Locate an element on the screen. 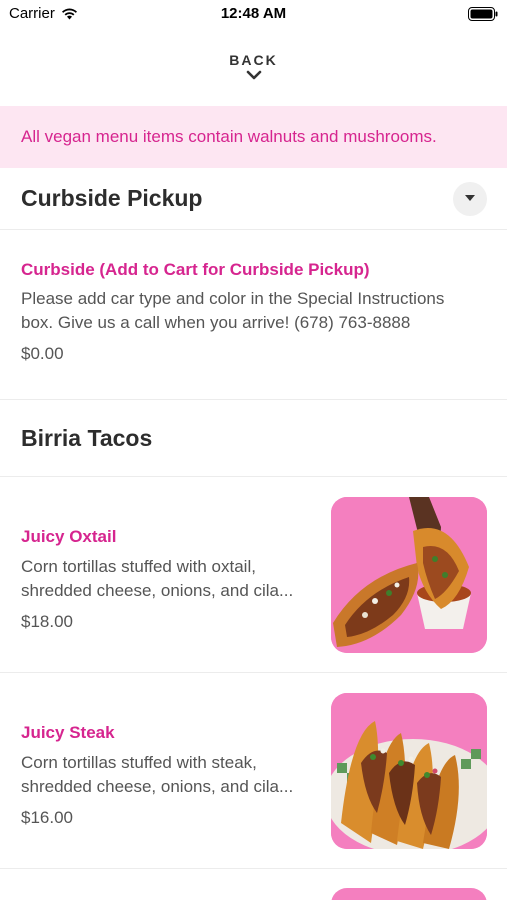 The height and width of the screenshot is (900, 507). item-description-line: Corn tortillas stuffed with oxtail, is located at coordinates (138, 566).